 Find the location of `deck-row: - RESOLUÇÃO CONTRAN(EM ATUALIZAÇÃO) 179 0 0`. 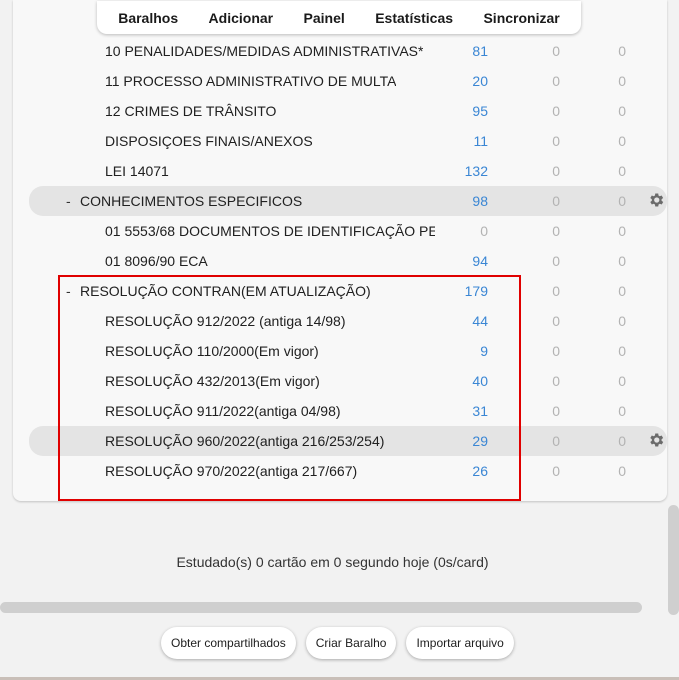

deck-row: - RESOLUÇÃO CONTRAN(EM ATUALIZAÇÃO) 179 0 0 is located at coordinates (348, 291).